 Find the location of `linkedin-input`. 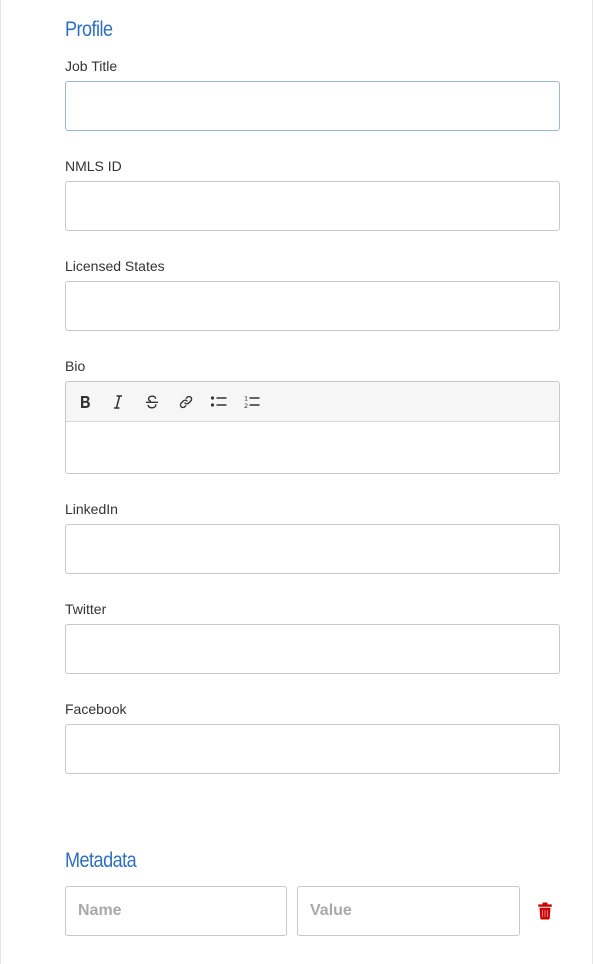

linkedin-input is located at coordinates (312, 549).